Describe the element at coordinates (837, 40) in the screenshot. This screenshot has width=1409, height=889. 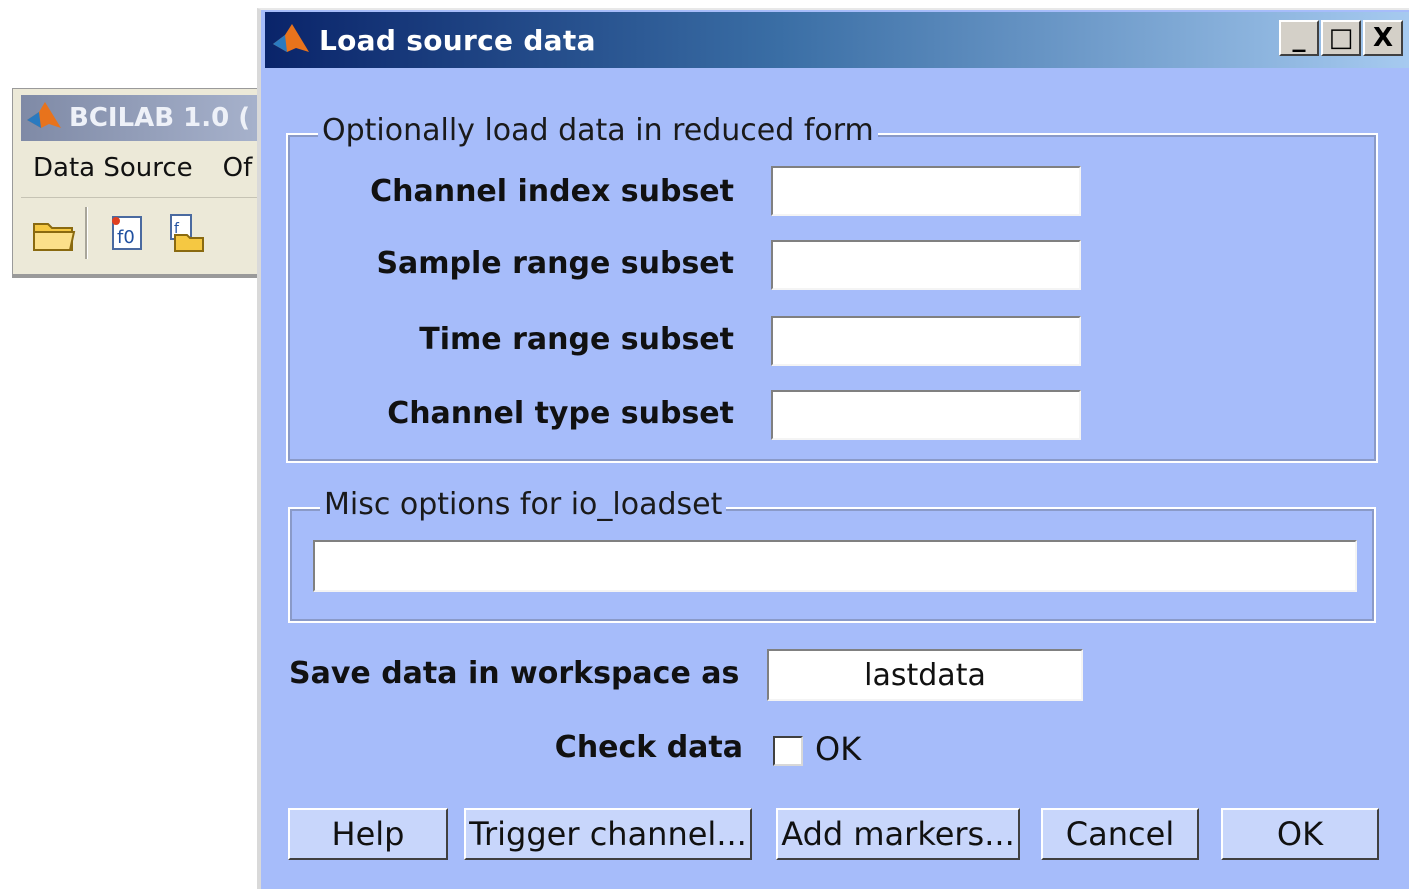
I see `dialog-titlebar: Load source data _ □ X` at that location.